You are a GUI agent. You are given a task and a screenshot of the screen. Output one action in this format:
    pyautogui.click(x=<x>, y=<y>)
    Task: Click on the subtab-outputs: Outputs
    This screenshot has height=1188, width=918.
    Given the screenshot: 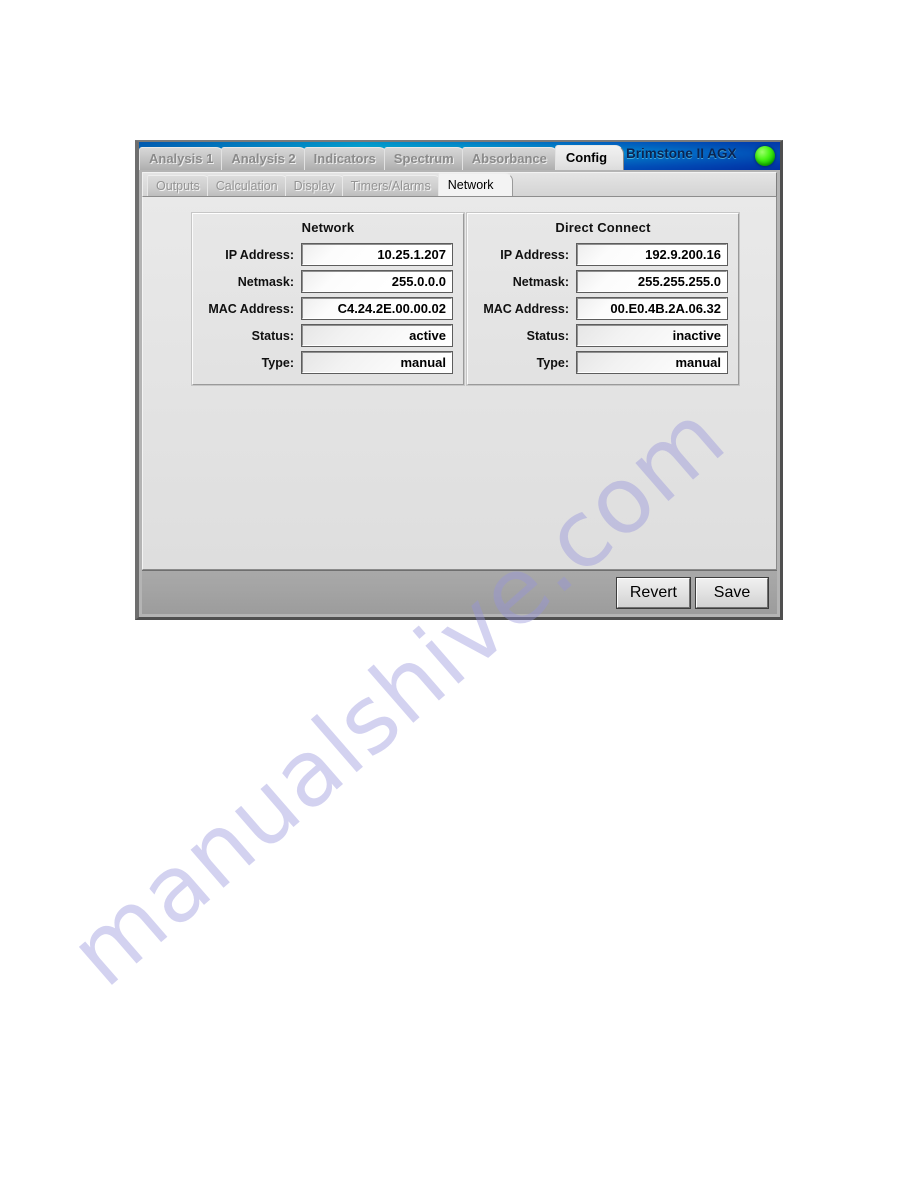 What is the action you would take?
    pyautogui.click(x=179, y=185)
    